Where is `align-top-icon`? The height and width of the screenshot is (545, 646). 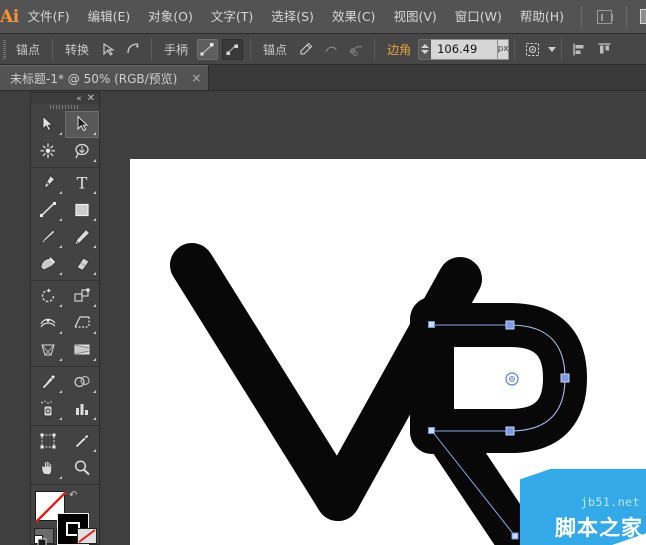
align-top-icon is located at coordinates (604, 49).